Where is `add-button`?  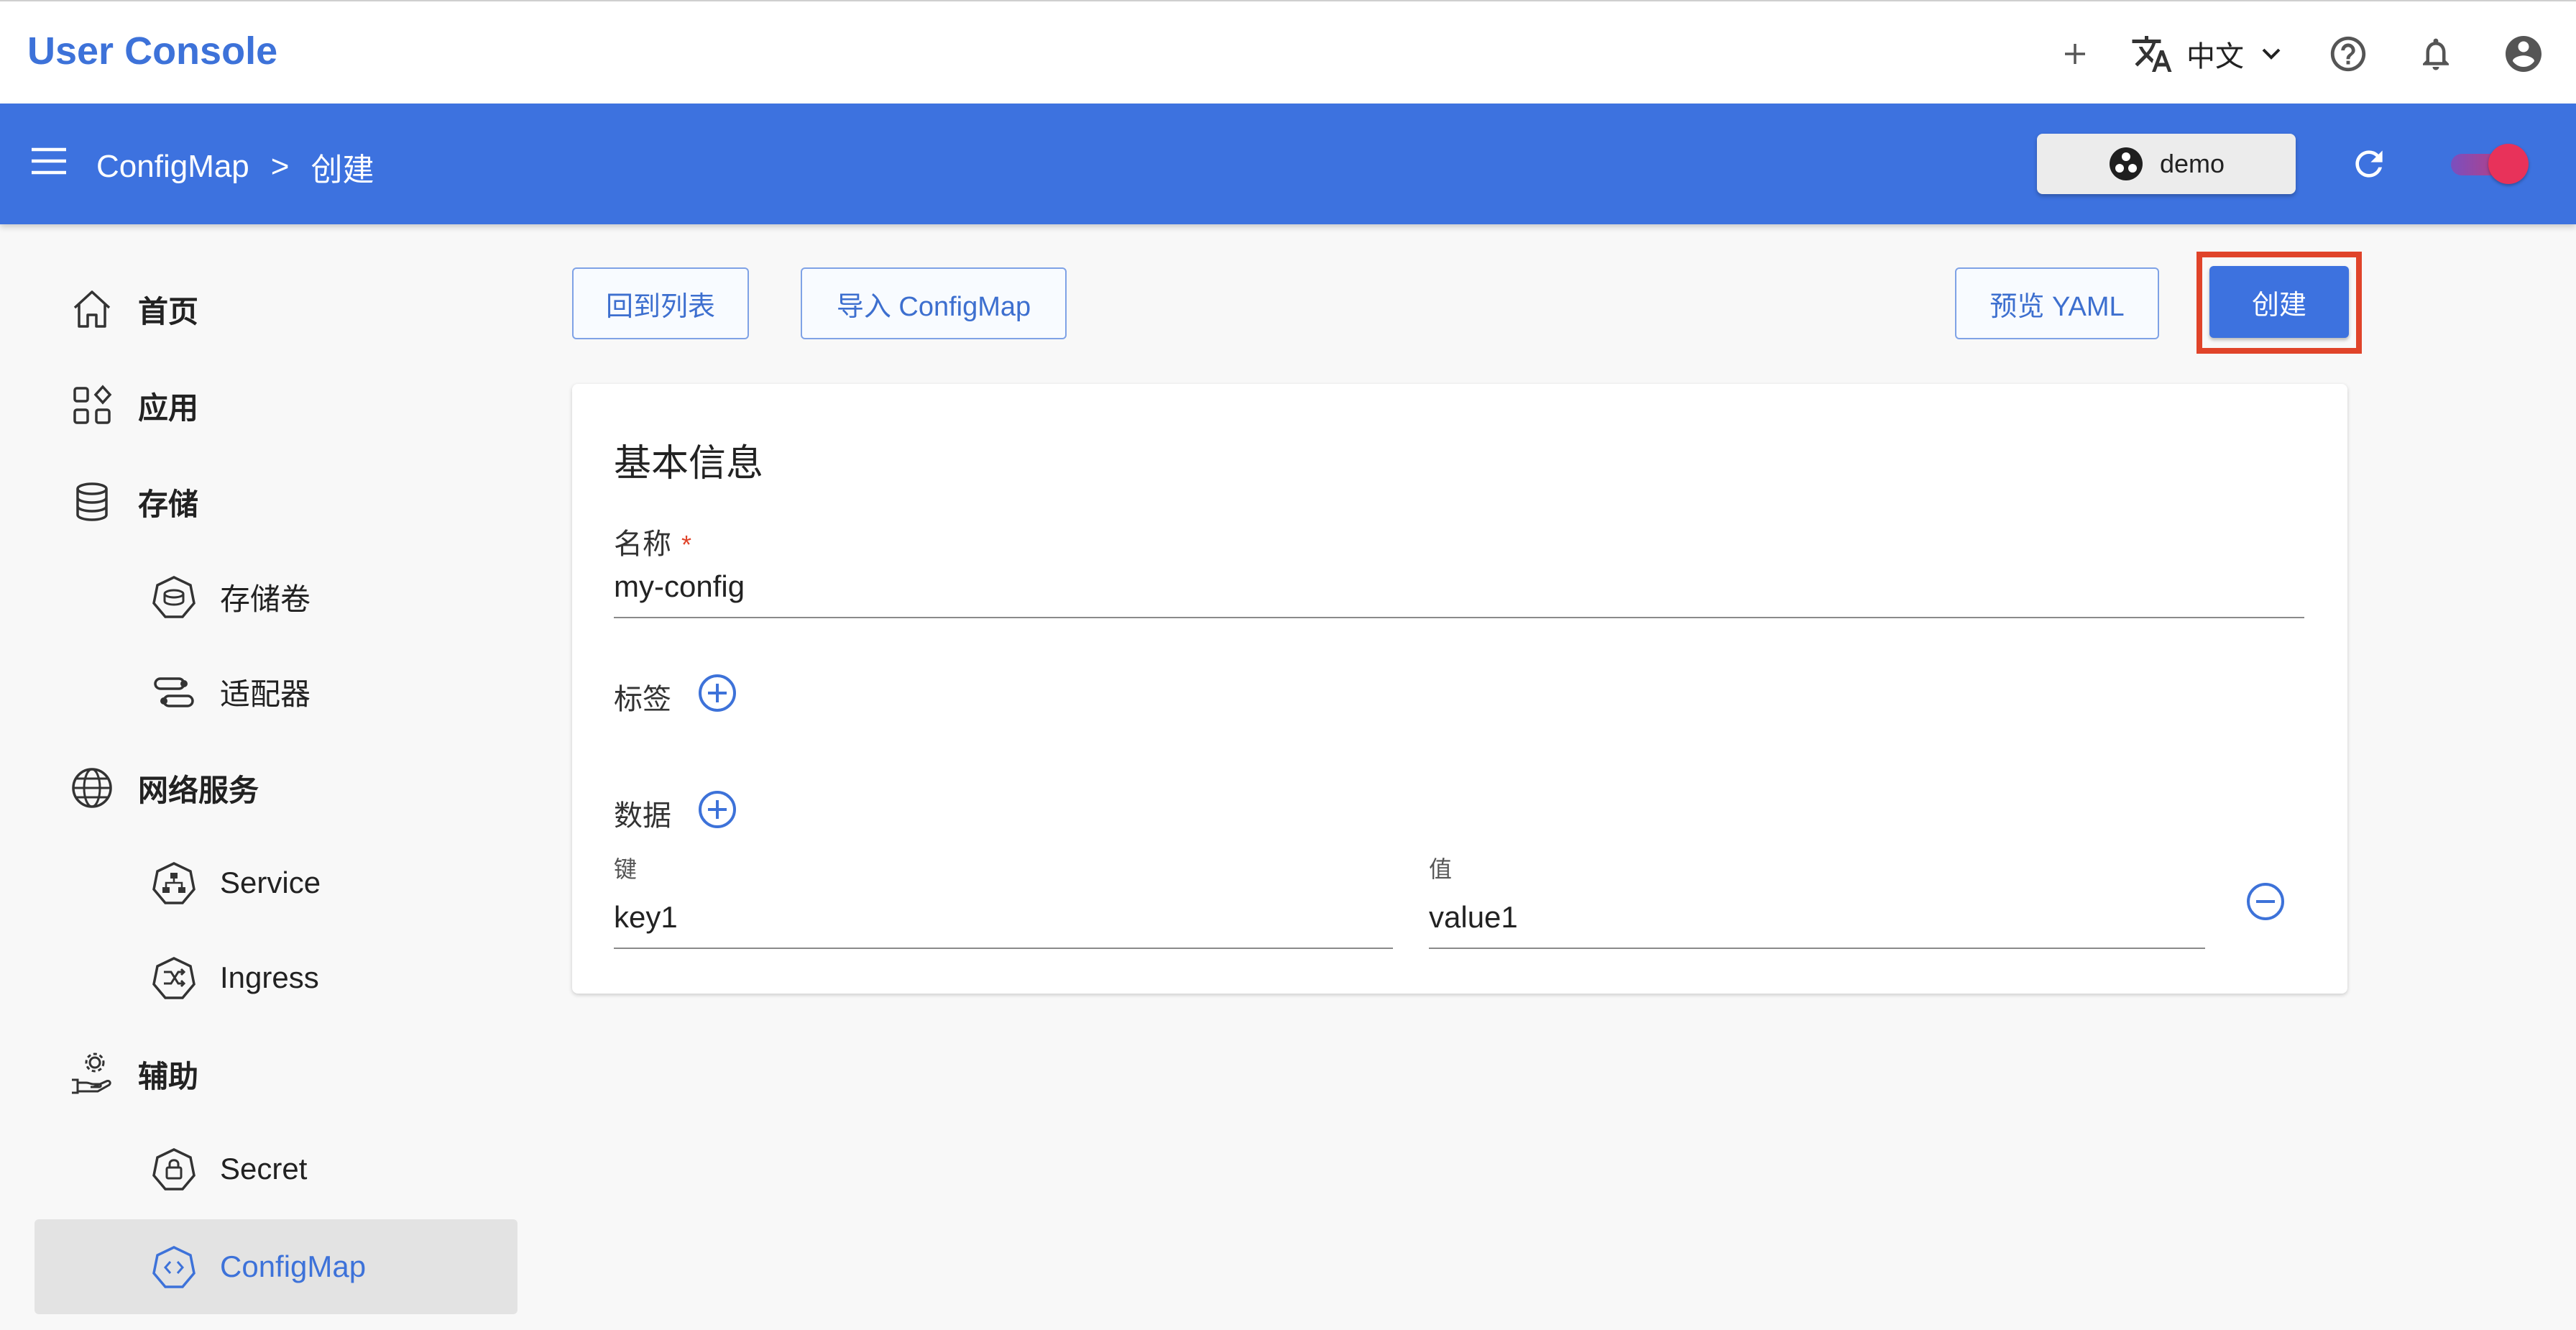
add-button is located at coordinates (2075, 54).